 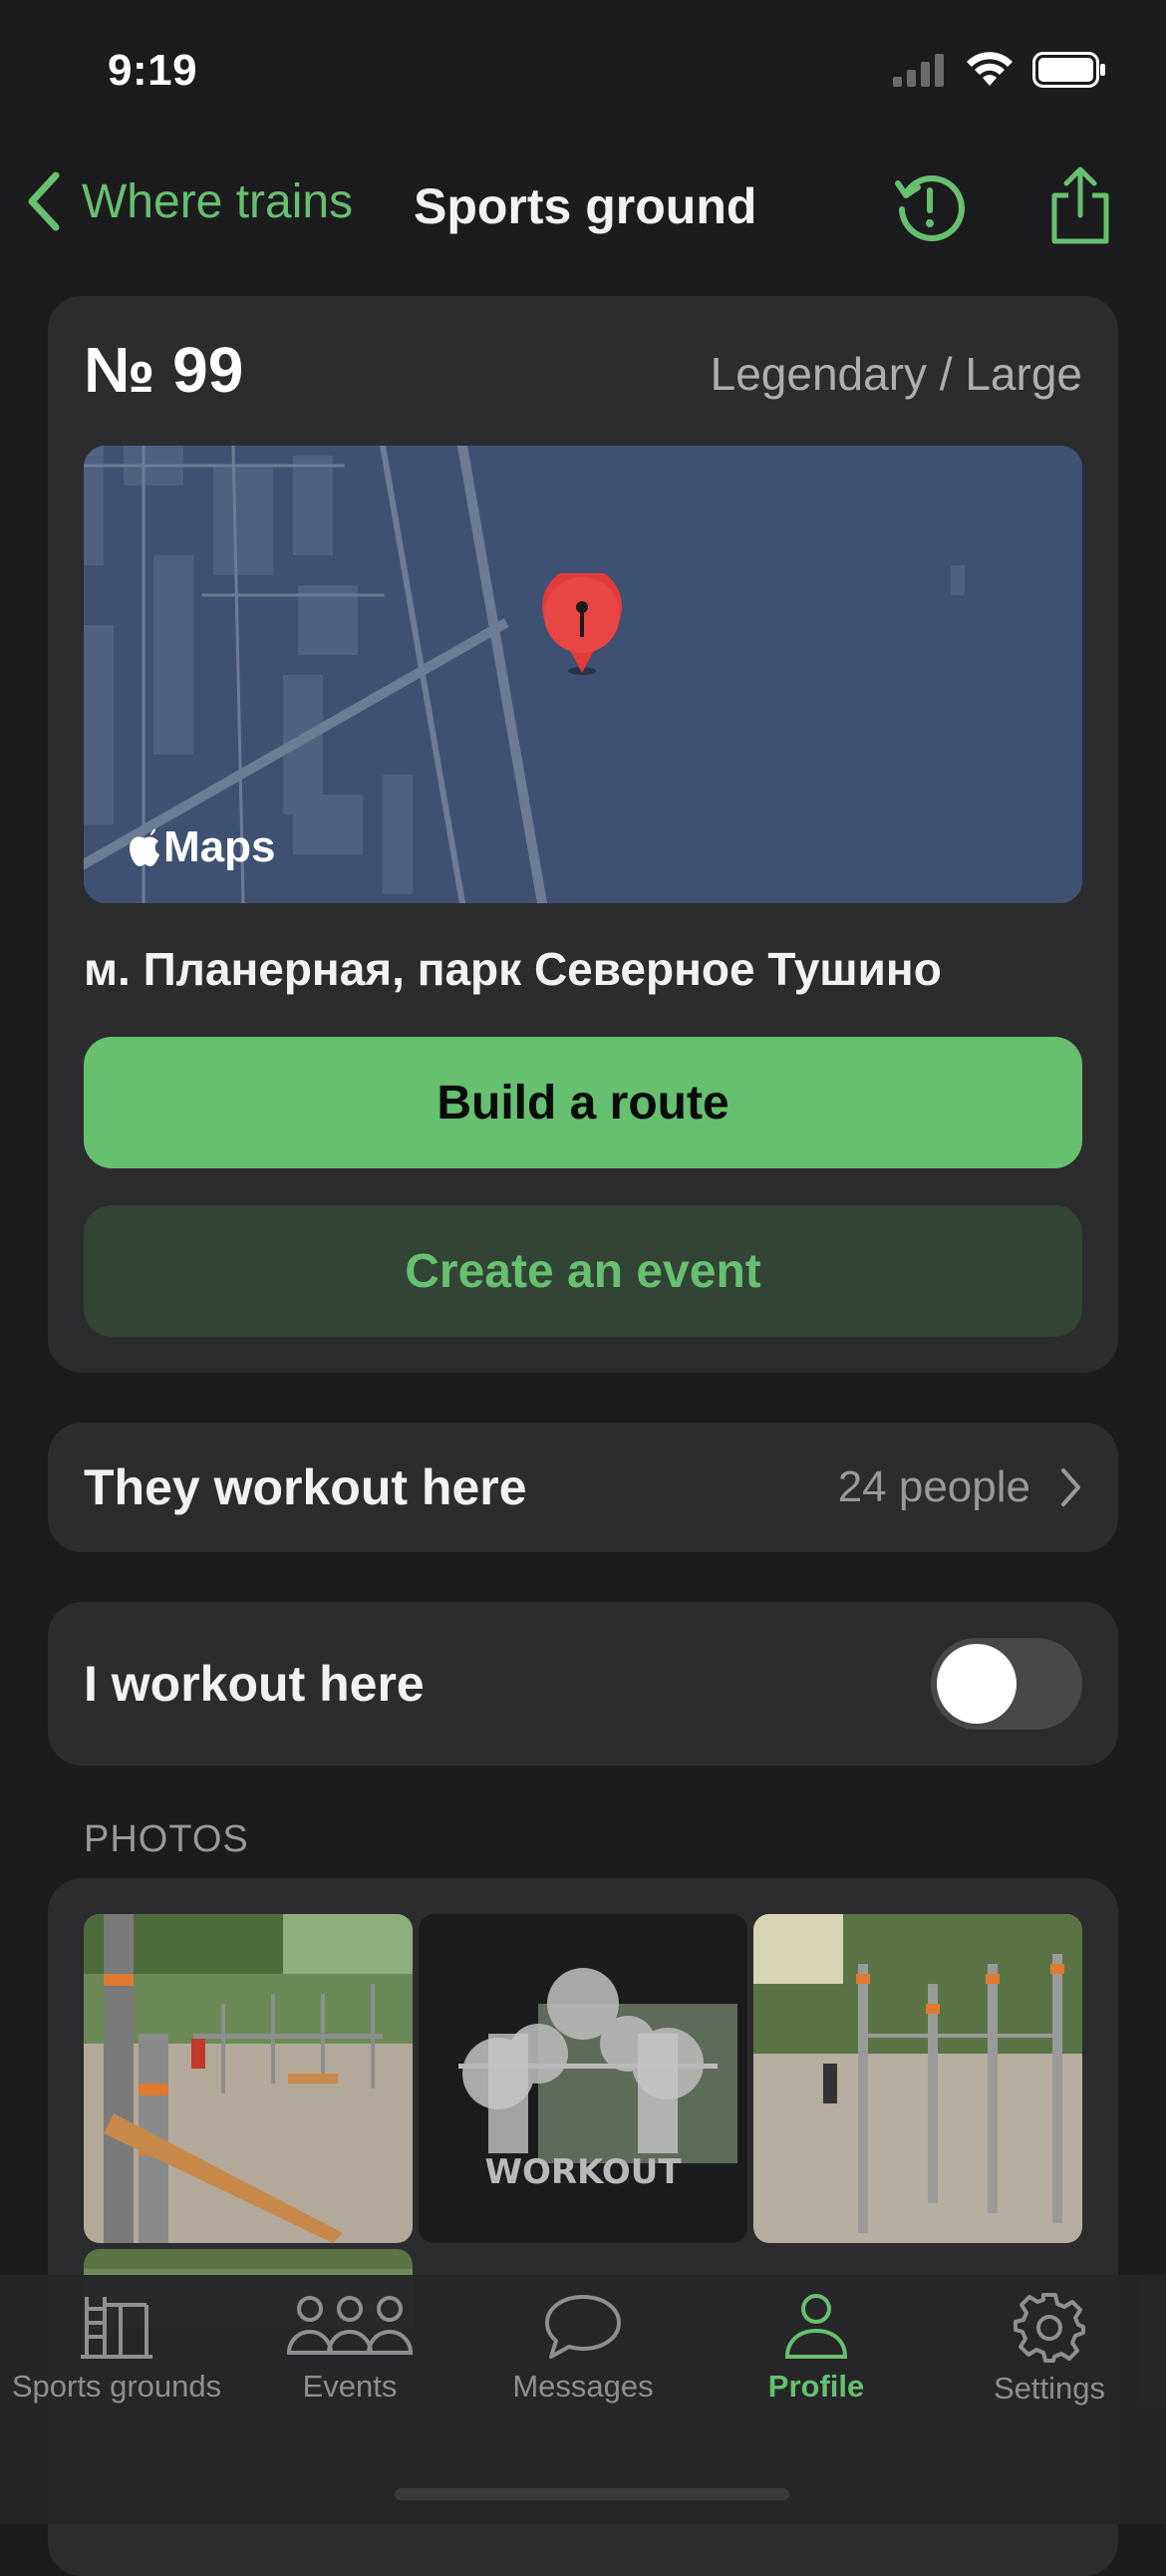 What do you see at coordinates (1070, 1487) in the screenshot?
I see `chevron-right-icon` at bounding box center [1070, 1487].